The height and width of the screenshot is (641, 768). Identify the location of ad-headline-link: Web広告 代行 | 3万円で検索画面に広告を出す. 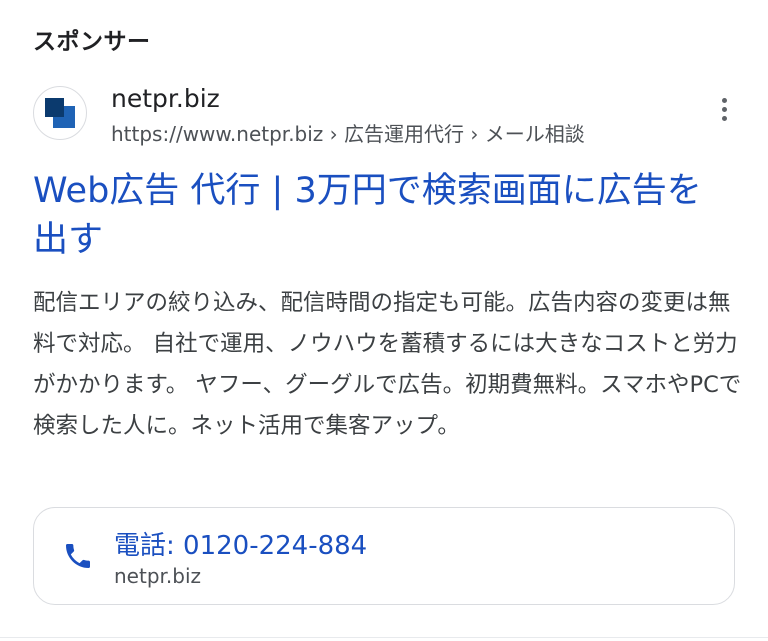
(383, 216).